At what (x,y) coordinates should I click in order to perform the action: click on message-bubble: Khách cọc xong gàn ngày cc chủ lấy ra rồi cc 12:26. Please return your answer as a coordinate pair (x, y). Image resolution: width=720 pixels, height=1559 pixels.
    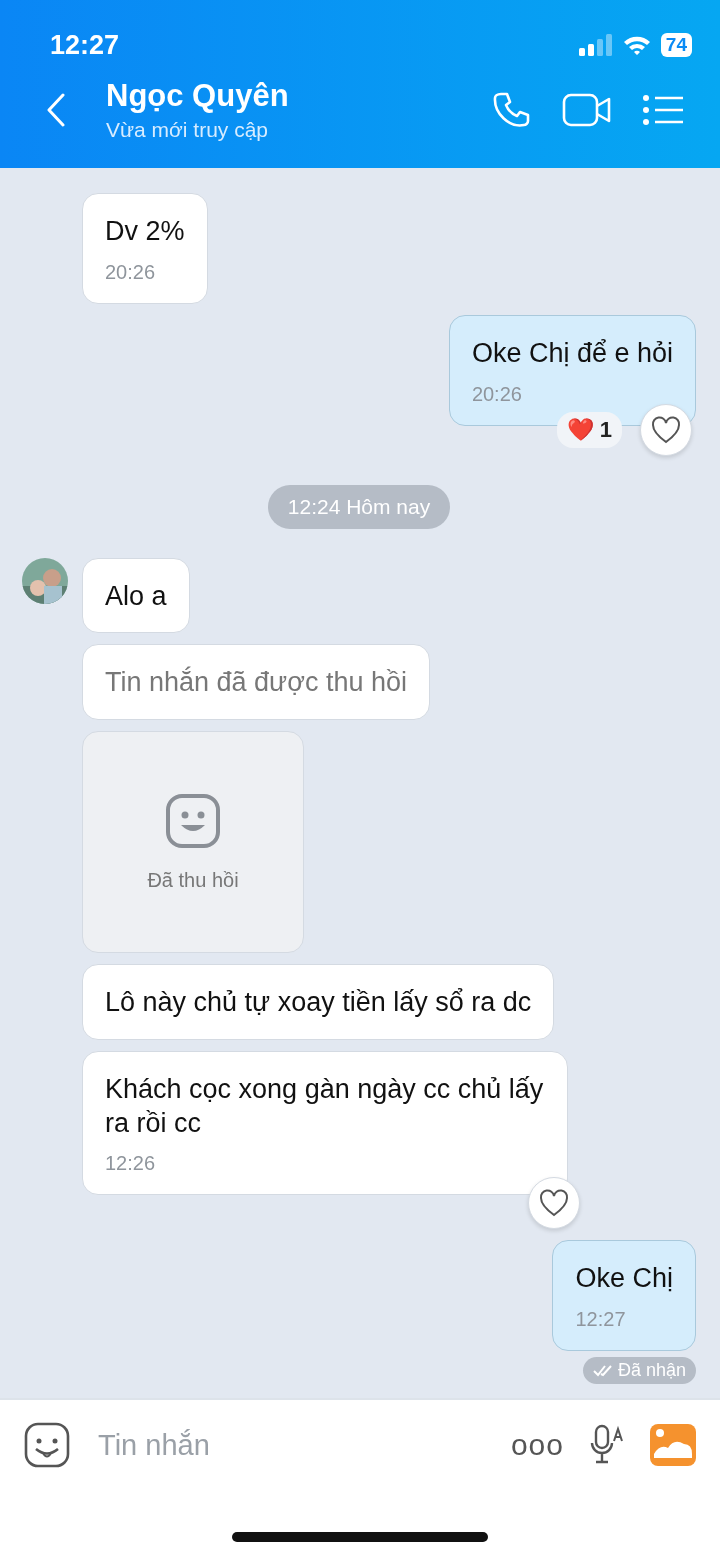
    Looking at the image, I should click on (325, 1123).